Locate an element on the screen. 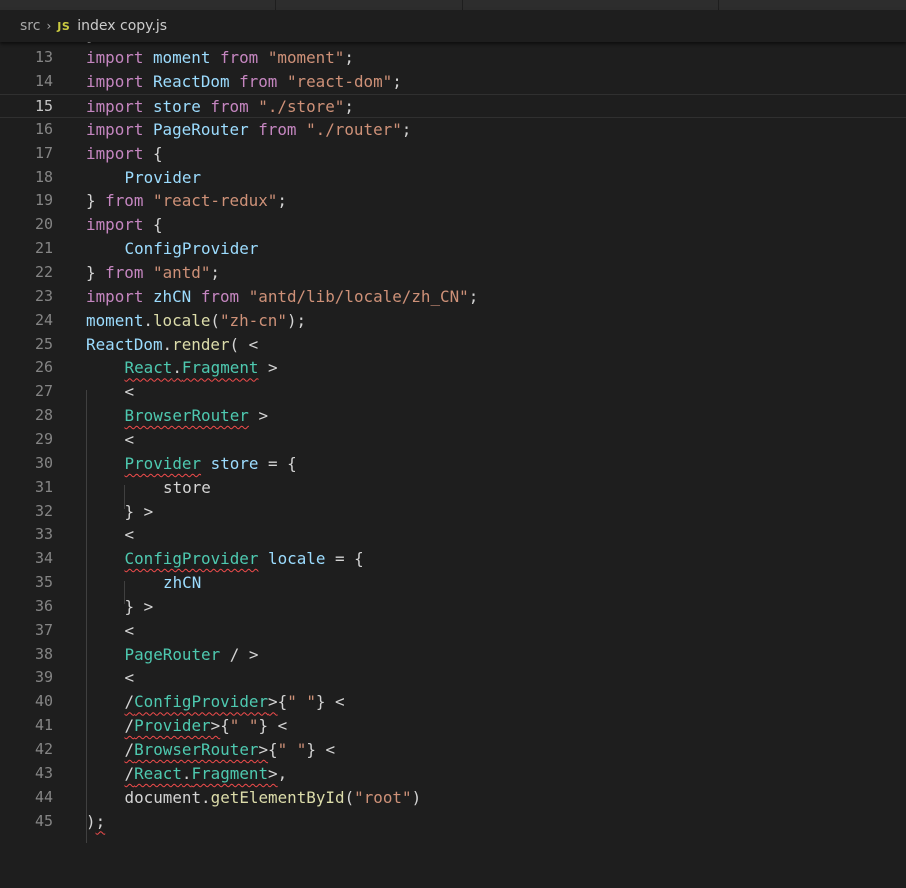 This screenshot has width=906, height=888. code-text: import ReactDom from "react-dom"; is located at coordinates (244, 82).